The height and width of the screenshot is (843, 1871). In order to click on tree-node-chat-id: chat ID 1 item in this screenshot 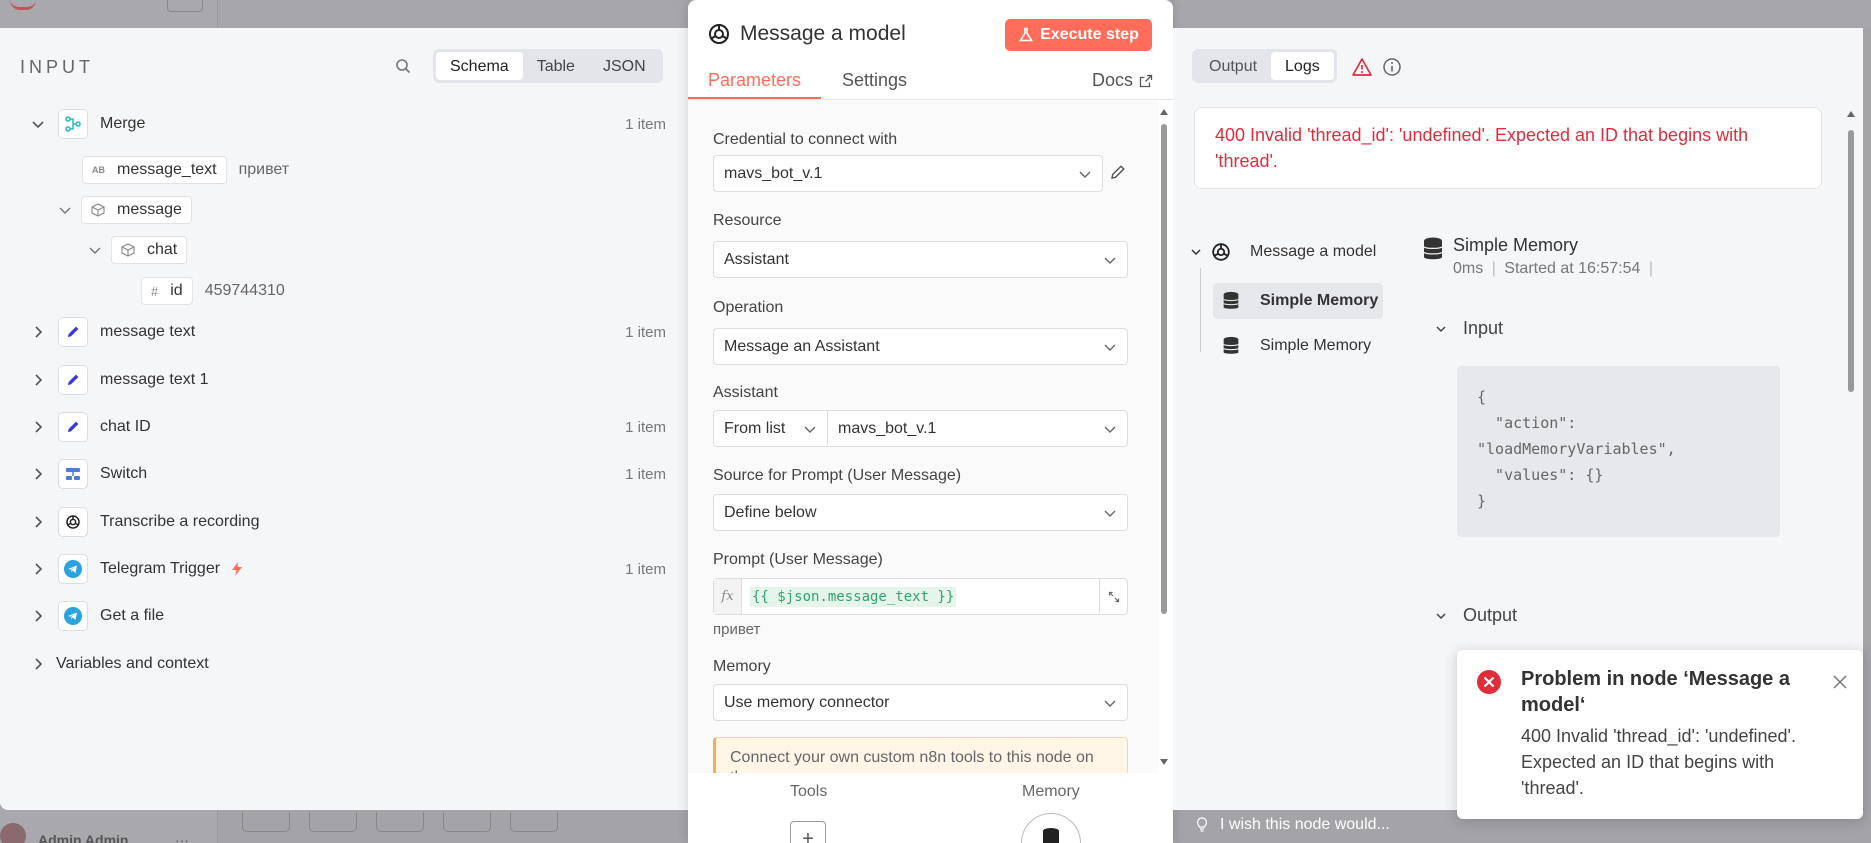, I will do `click(374, 427)`.